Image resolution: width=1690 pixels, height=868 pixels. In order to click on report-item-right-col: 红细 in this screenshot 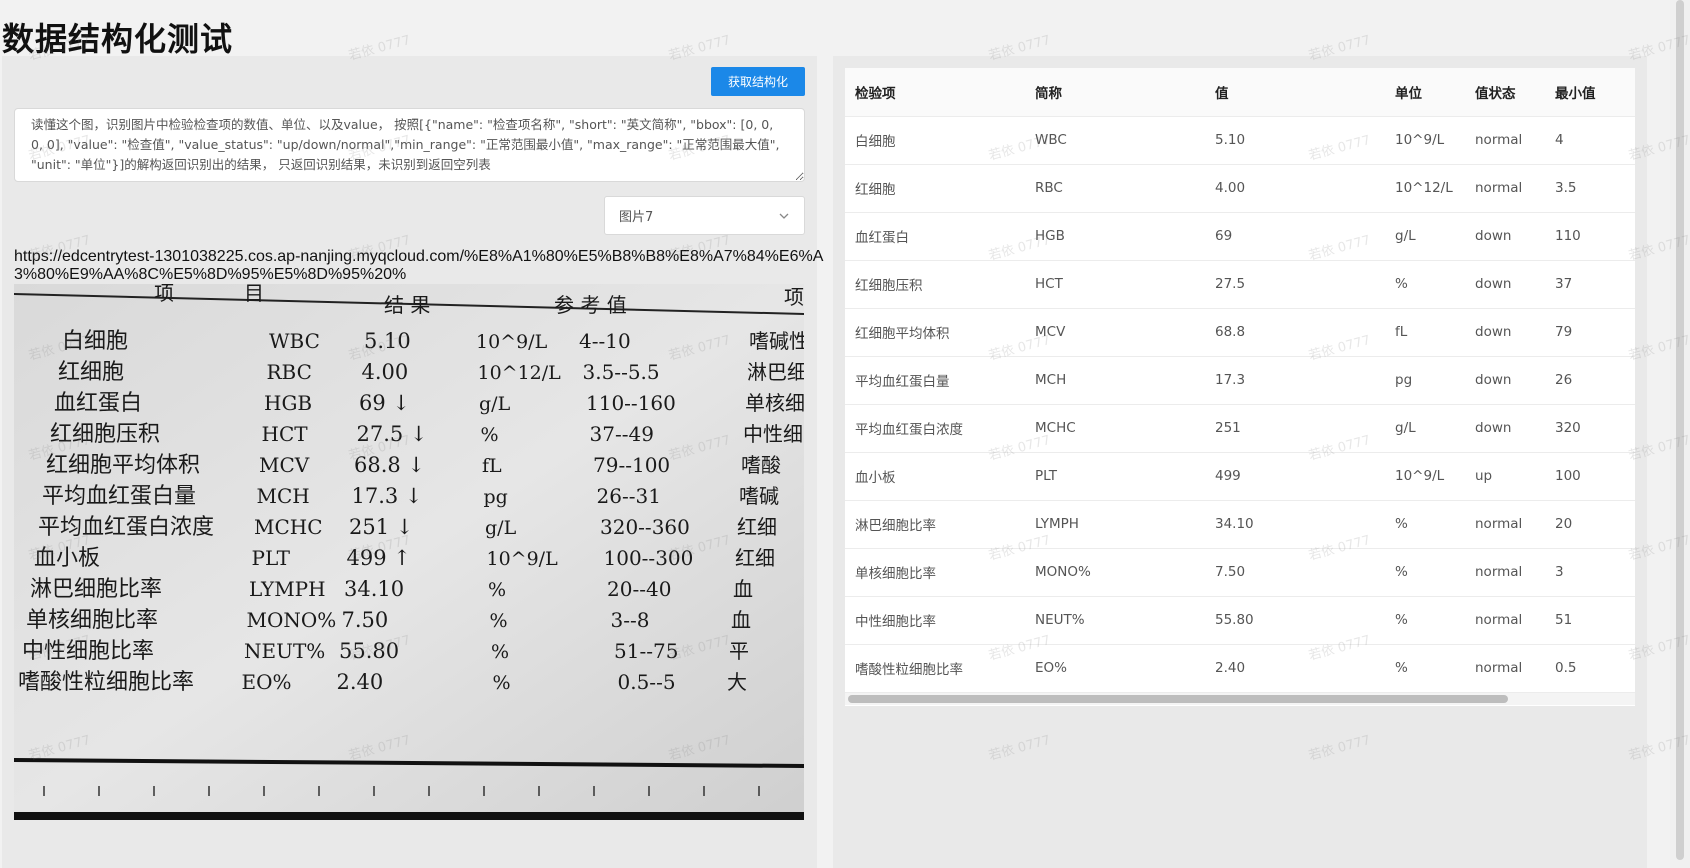, I will do `click(757, 527)`.